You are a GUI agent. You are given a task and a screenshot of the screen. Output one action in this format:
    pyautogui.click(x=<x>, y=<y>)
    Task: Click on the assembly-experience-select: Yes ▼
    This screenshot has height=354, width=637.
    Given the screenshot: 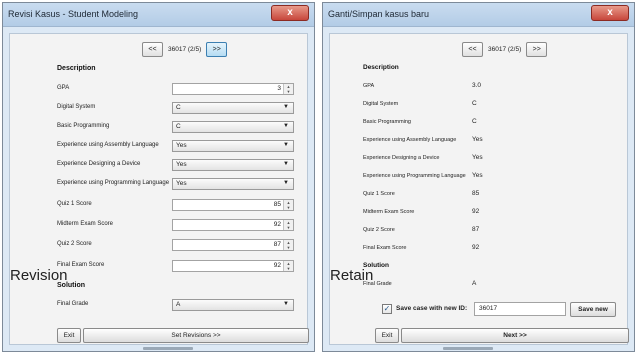 What is the action you would take?
    pyautogui.click(x=233, y=146)
    